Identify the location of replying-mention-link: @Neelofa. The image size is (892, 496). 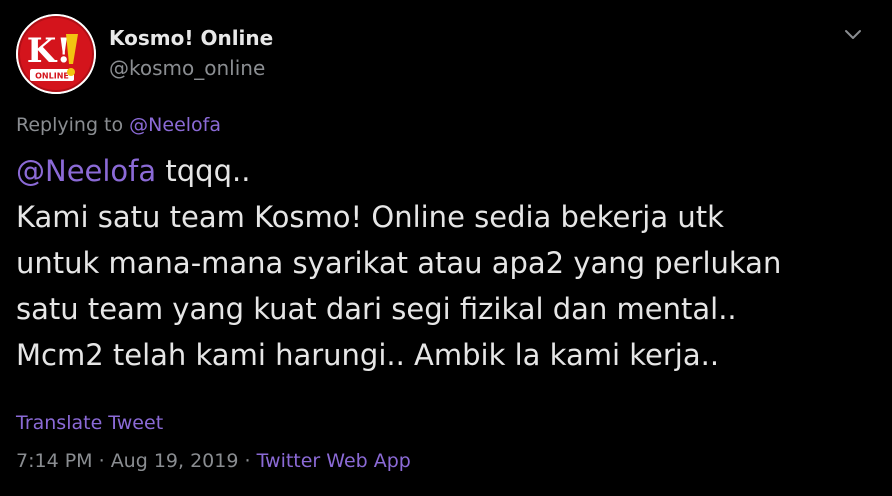
(175, 125).